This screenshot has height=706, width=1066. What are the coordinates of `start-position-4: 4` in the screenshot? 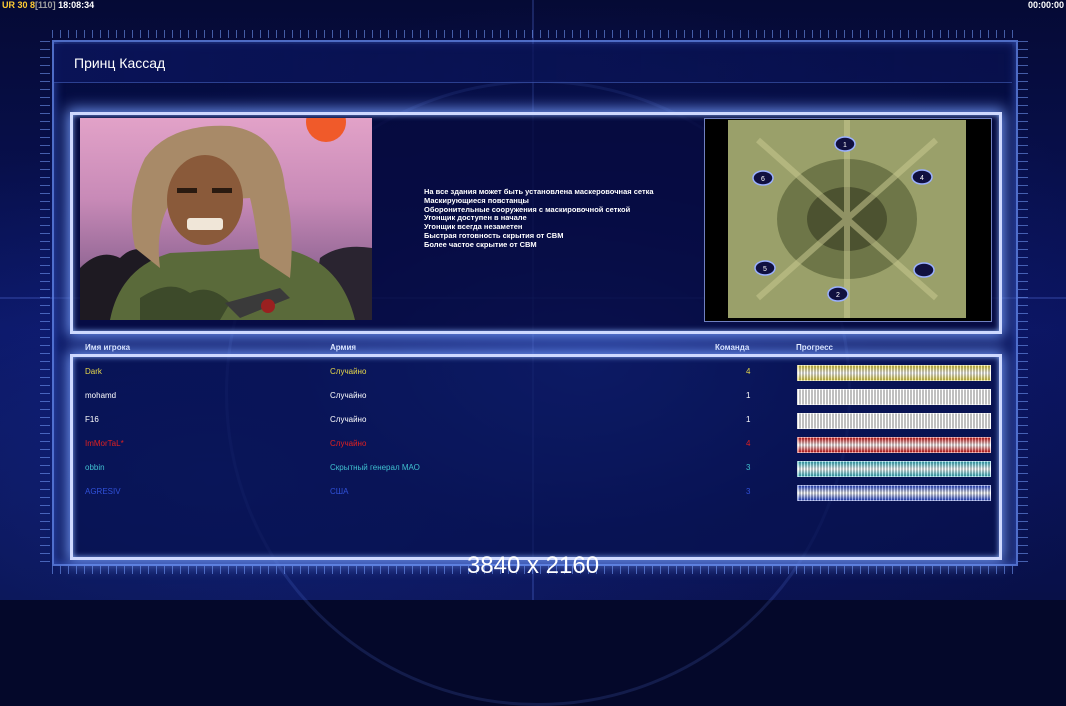 It's located at (922, 177).